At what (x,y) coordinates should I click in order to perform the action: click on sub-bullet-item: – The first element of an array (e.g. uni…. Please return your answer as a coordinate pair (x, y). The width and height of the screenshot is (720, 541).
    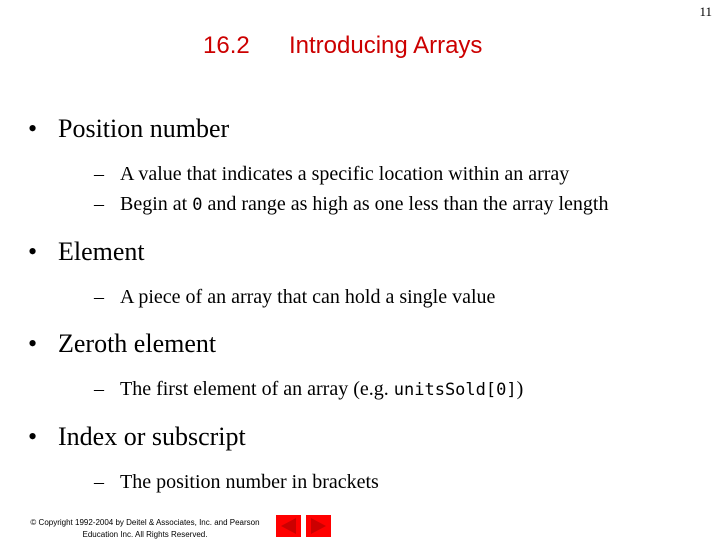
    Looking at the image, I should click on (369, 389).